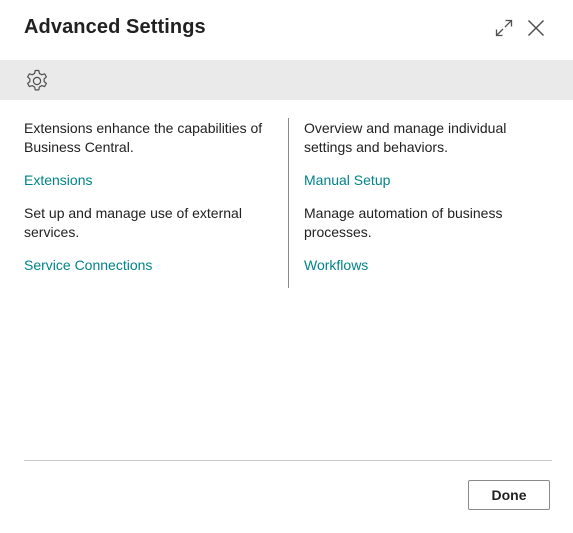  What do you see at coordinates (58, 180) in the screenshot?
I see `extensions-link: Extensions` at bounding box center [58, 180].